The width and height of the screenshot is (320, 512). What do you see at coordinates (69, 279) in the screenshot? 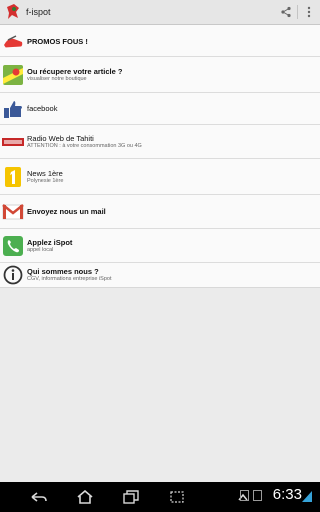
I see `list-item-subtitle: CGV, informations entreprise iSpot` at bounding box center [69, 279].